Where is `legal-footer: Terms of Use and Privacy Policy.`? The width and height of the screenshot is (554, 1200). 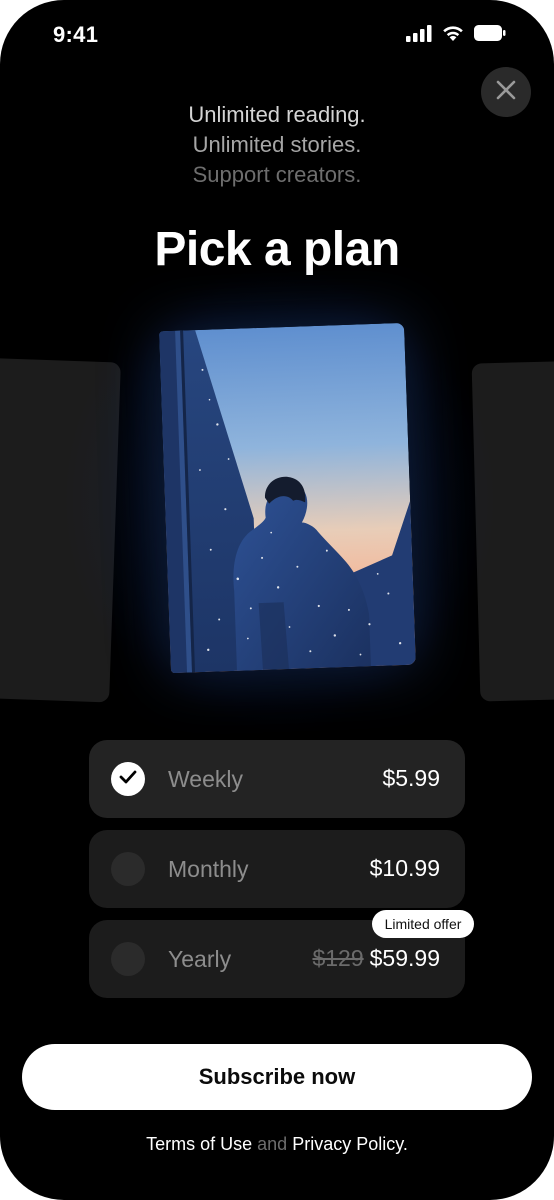
legal-footer: Terms of Use and Privacy Policy. is located at coordinates (277, 1144).